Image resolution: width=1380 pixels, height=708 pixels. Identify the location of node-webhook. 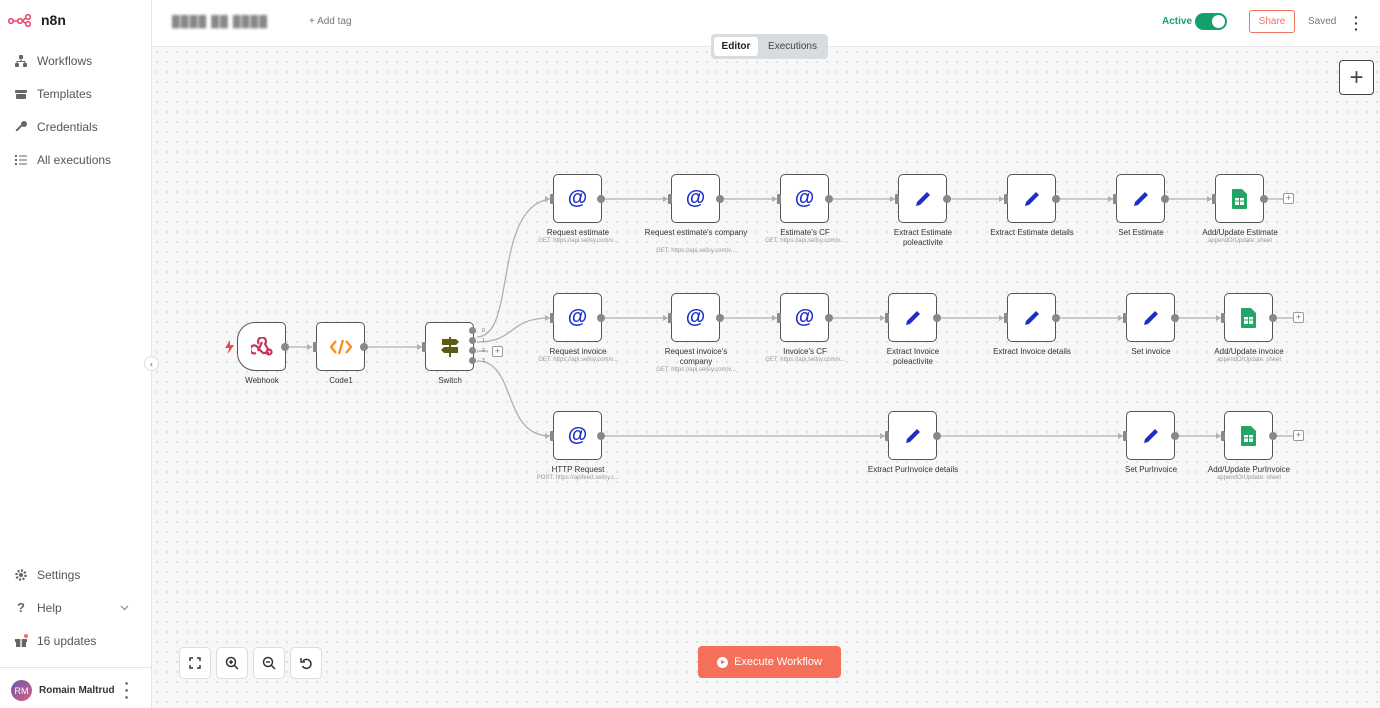
(261, 346).